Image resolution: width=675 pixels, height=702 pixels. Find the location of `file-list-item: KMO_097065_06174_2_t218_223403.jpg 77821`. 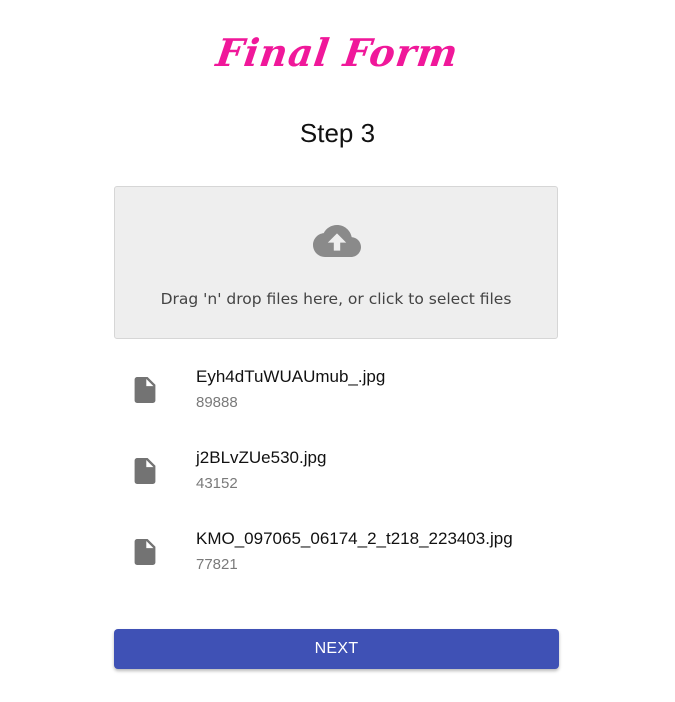

file-list-item: KMO_097065_06174_2_t218_223403.jpg 77821 is located at coordinates (336, 556).